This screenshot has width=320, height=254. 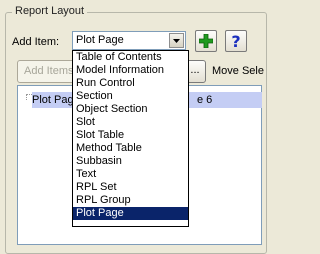 I want to click on chevron-down-icon, so click(x=176, y=40).